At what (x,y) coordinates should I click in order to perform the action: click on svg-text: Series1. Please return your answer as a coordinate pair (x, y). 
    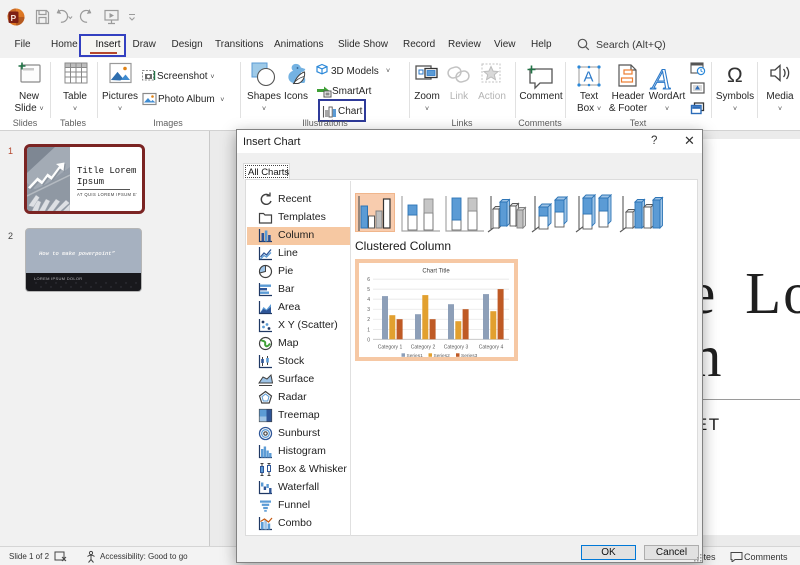
    Looking at the image, I should click on (415, 355).